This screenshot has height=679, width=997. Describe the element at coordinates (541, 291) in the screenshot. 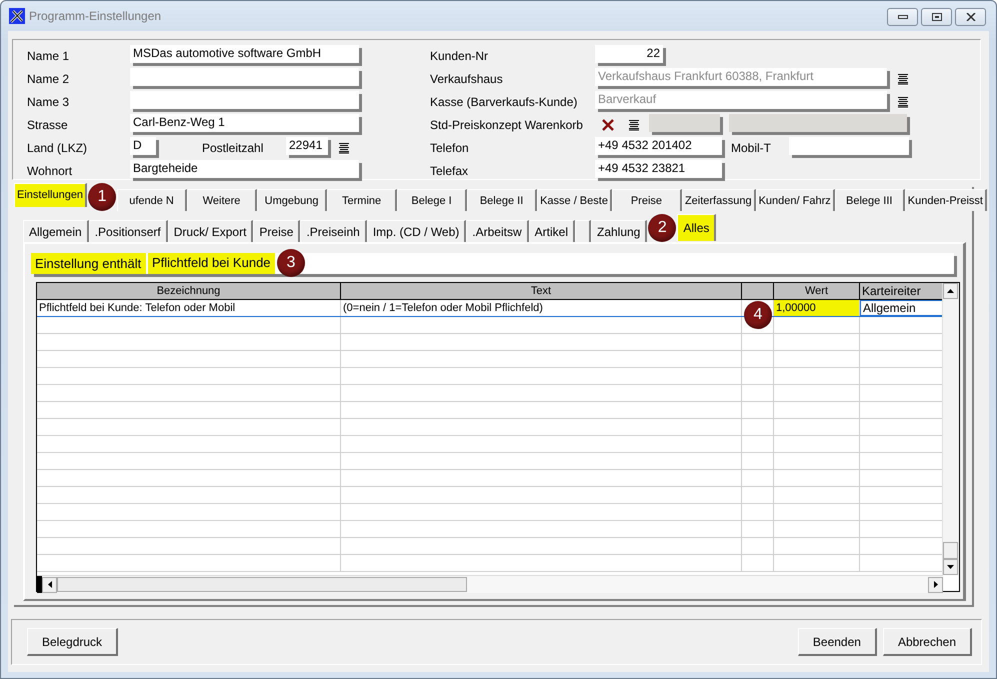

I see `column-header: Text` at that location.